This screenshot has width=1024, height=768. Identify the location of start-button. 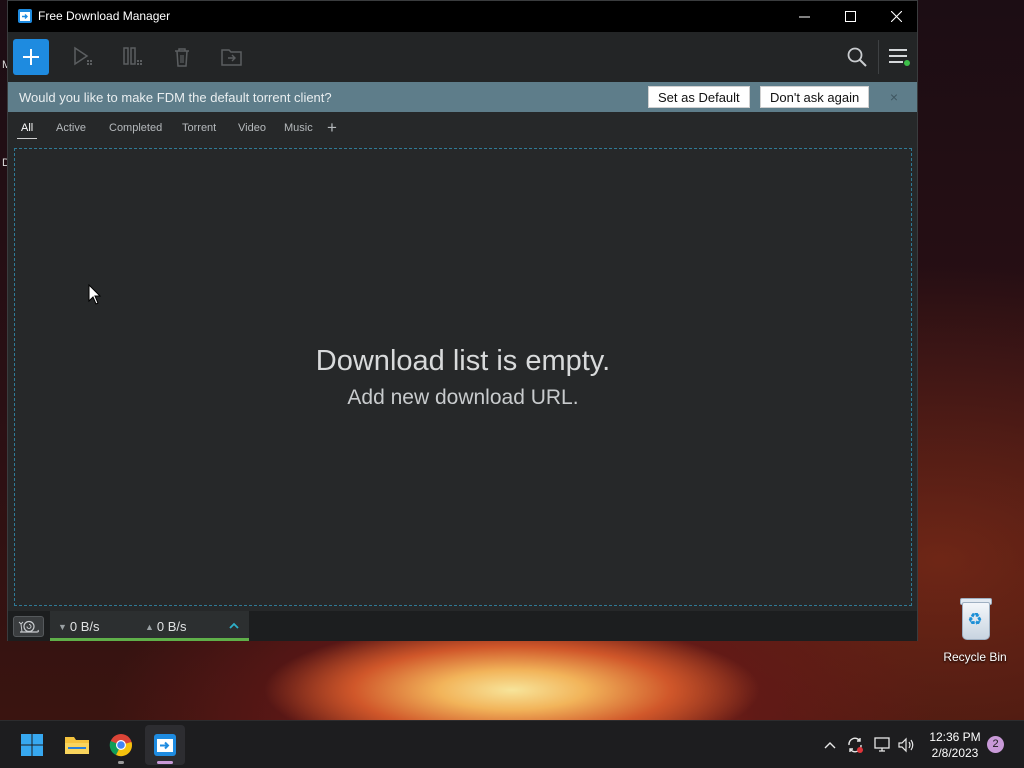
(32, 745).